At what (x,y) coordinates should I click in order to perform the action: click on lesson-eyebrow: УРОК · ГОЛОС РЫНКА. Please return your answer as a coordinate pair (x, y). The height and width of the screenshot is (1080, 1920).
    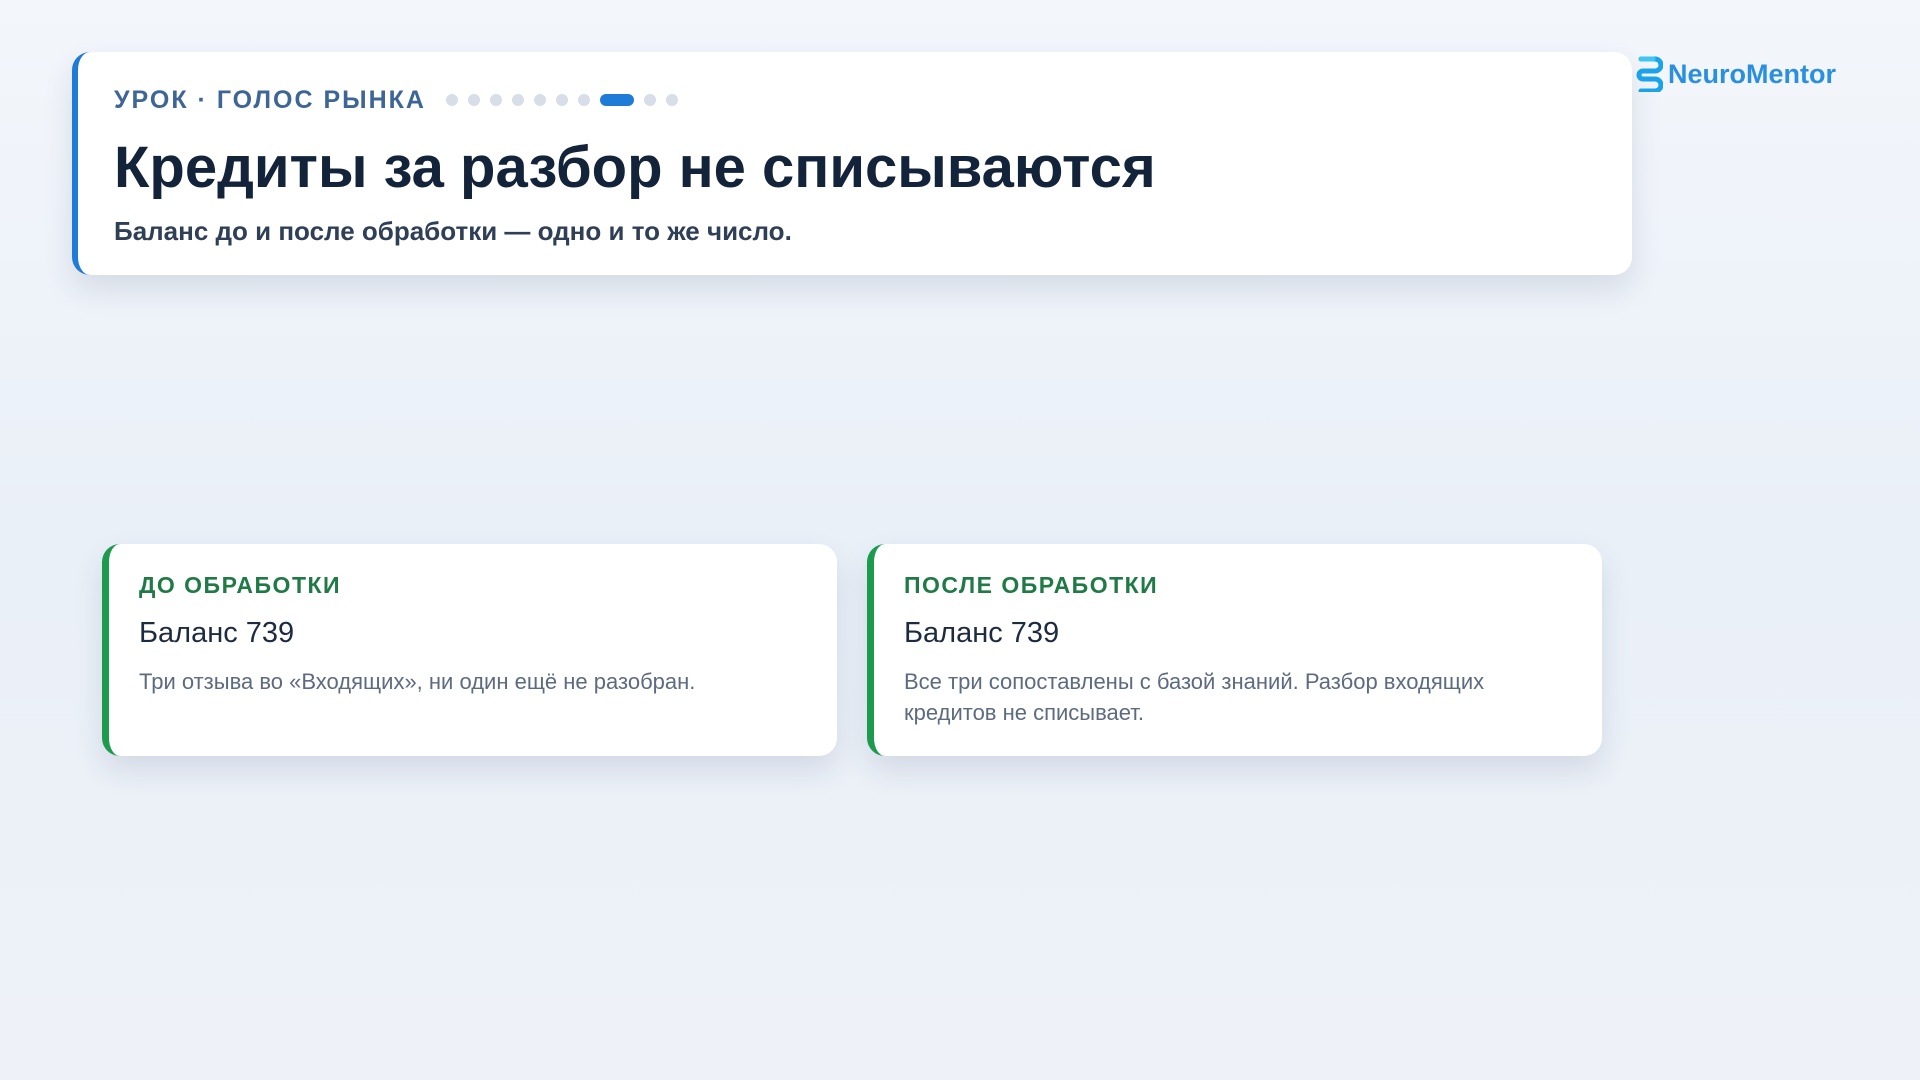
    Looking at the image, I should click on (270, 99).